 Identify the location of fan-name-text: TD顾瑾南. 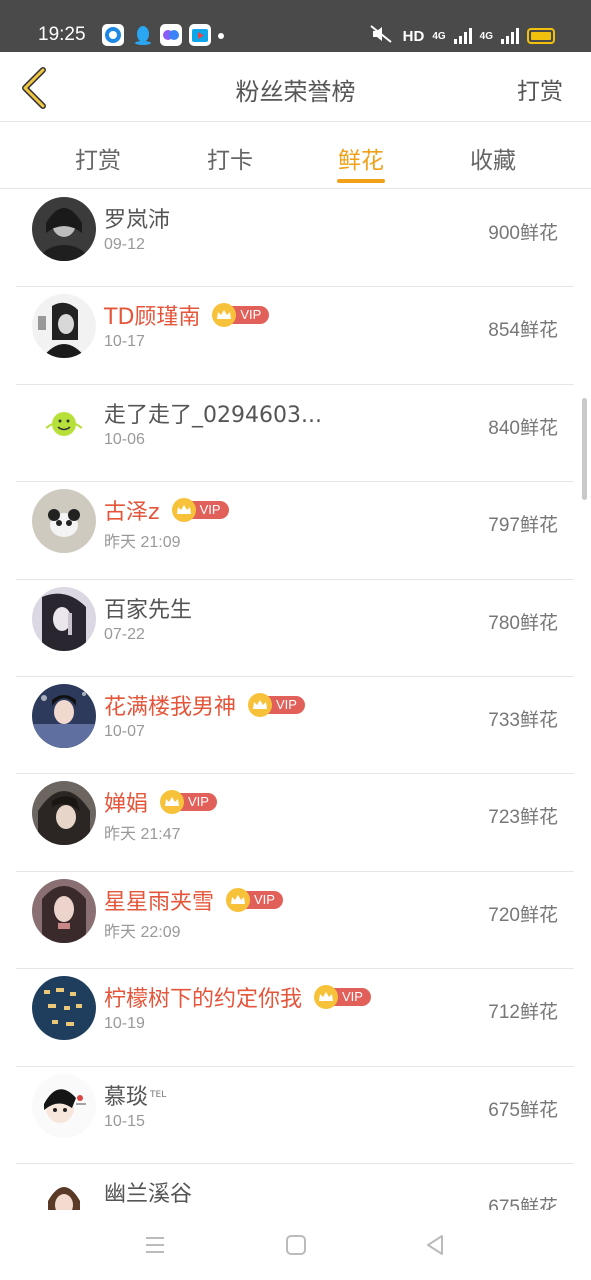
(152, 318).